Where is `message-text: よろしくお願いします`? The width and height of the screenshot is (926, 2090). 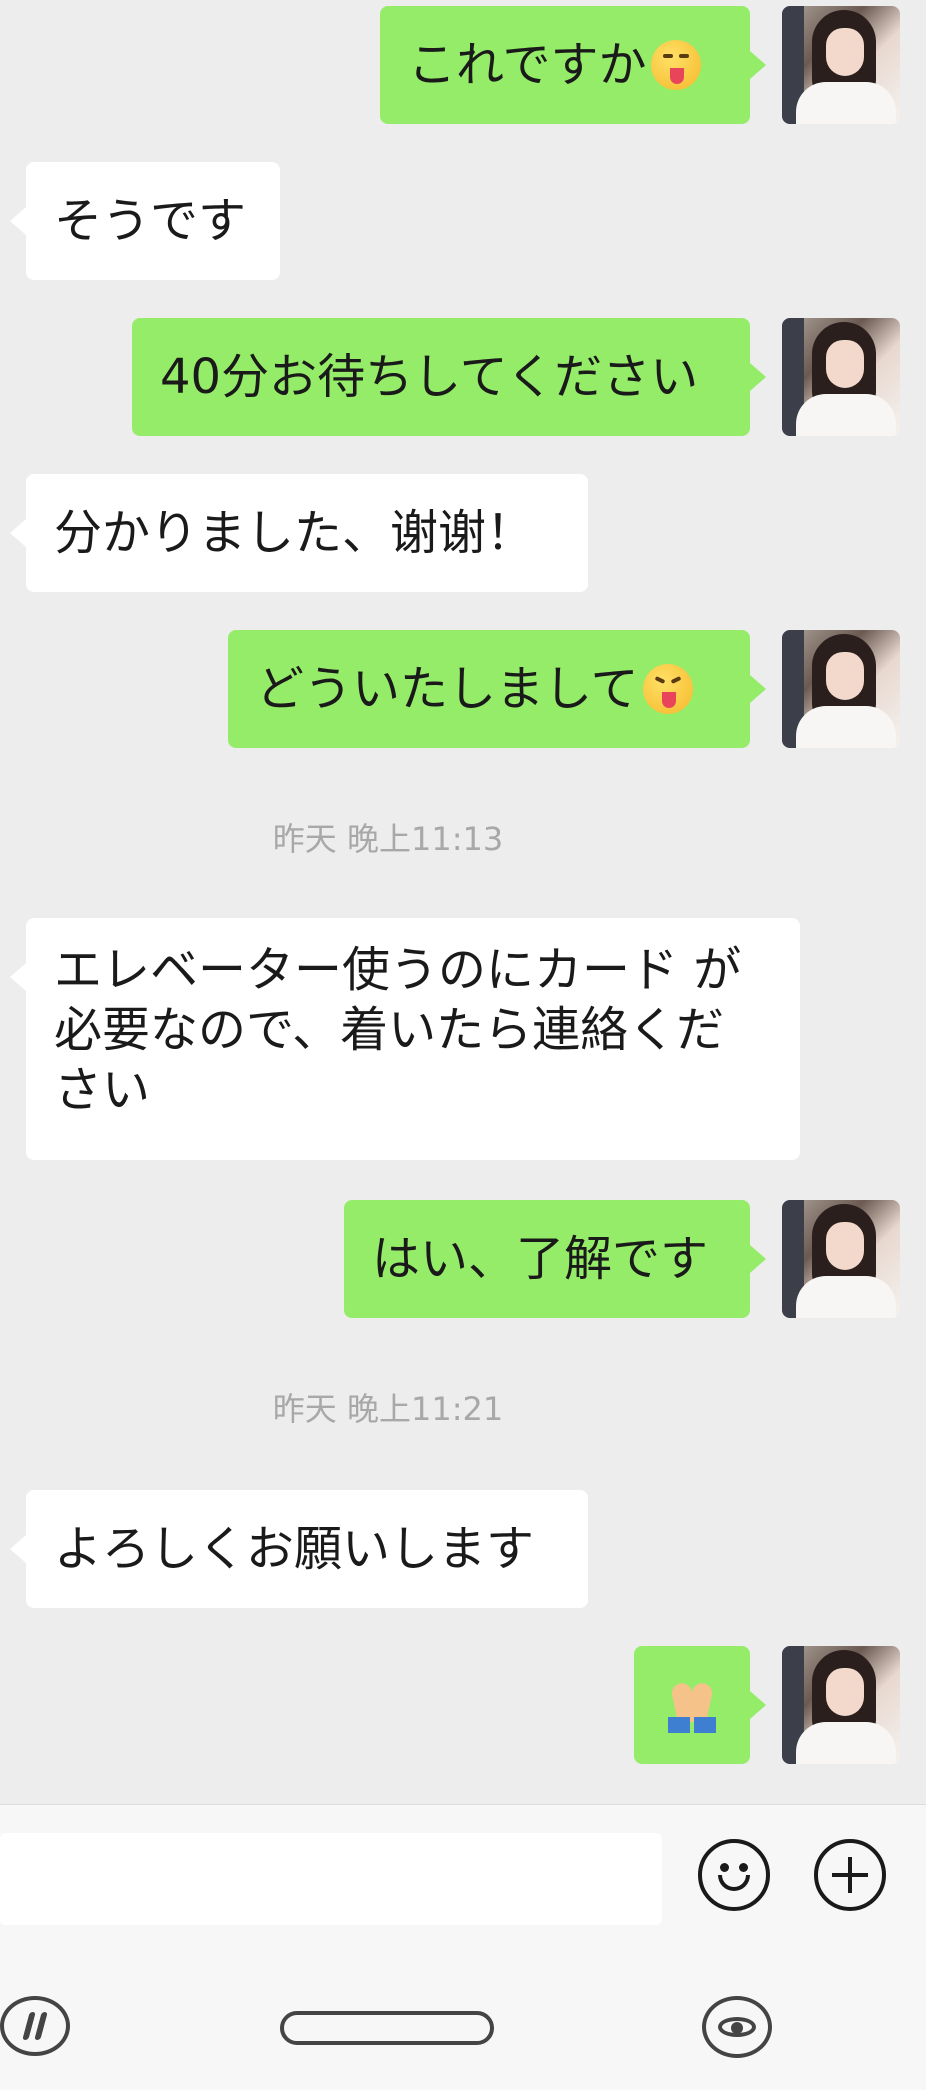
message-text: よろしくお願いします is located at coordinates (294, 1549).